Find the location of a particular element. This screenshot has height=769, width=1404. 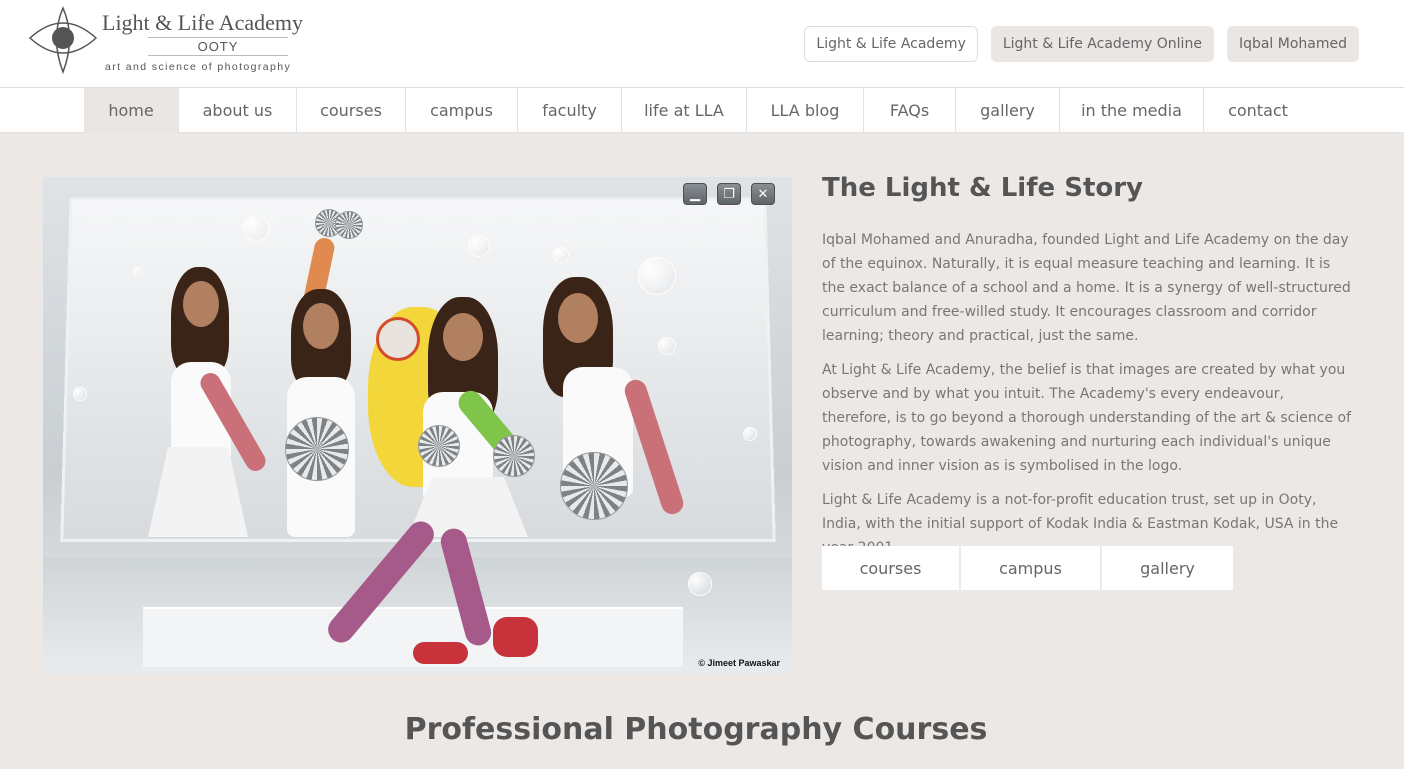

nav-item-gallery: gallery is located at coordinates (1008, 110).